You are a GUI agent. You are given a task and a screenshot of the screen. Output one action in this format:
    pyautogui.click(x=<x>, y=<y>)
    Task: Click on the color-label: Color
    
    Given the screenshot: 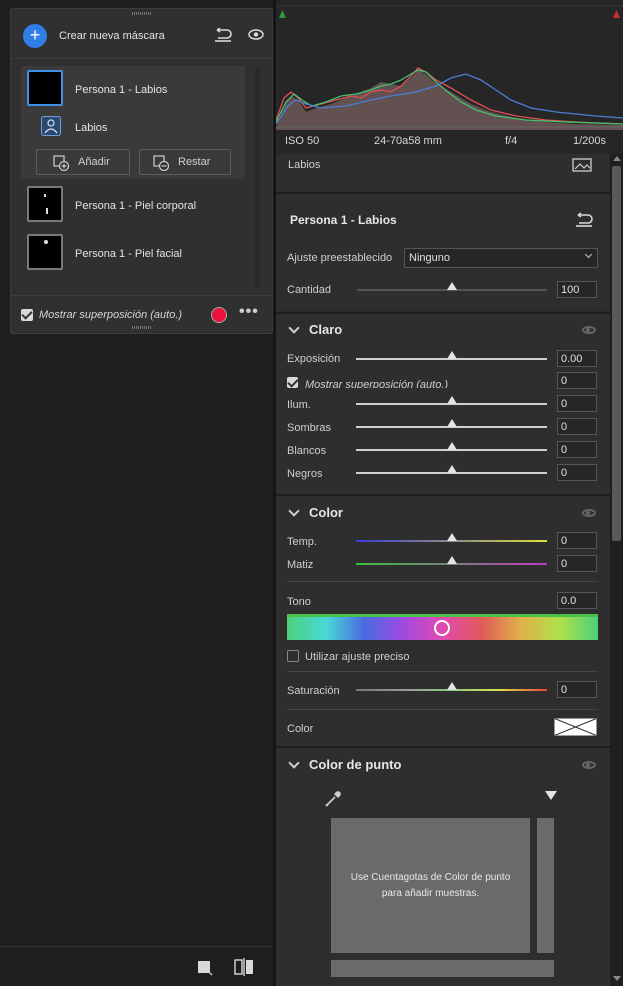 What is the action you would take?
    pyautogui.click(x=300, y=729)
    